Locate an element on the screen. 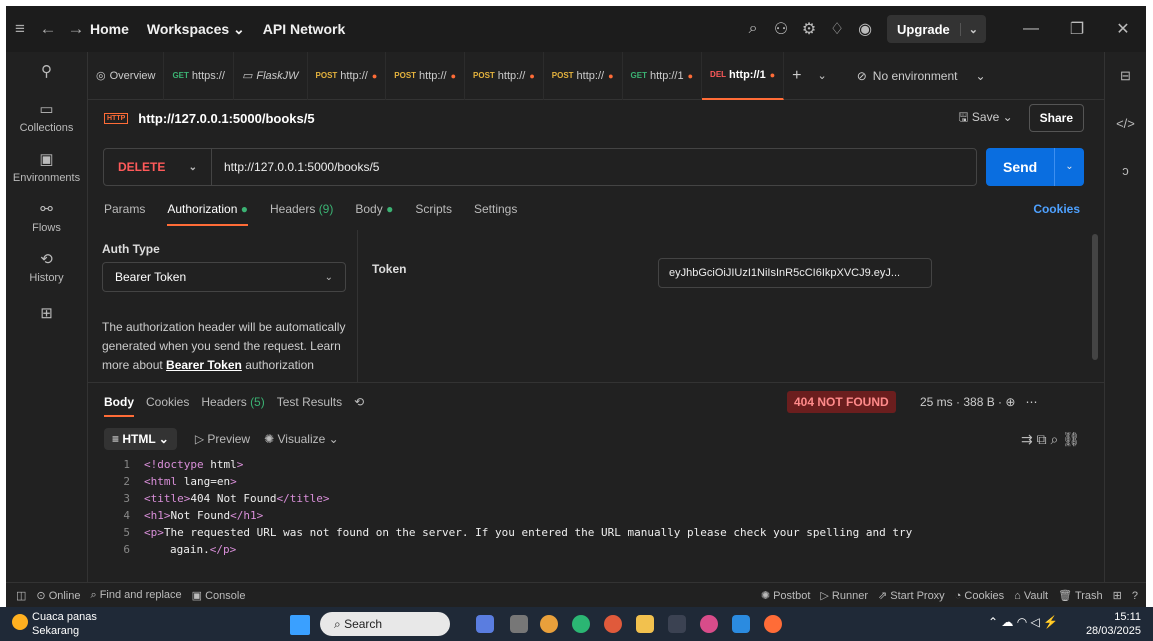 Image resolution: width=1153 pixels, height=641 pixels. settings-icon: ⚙ is located at coordinates (809, 29).